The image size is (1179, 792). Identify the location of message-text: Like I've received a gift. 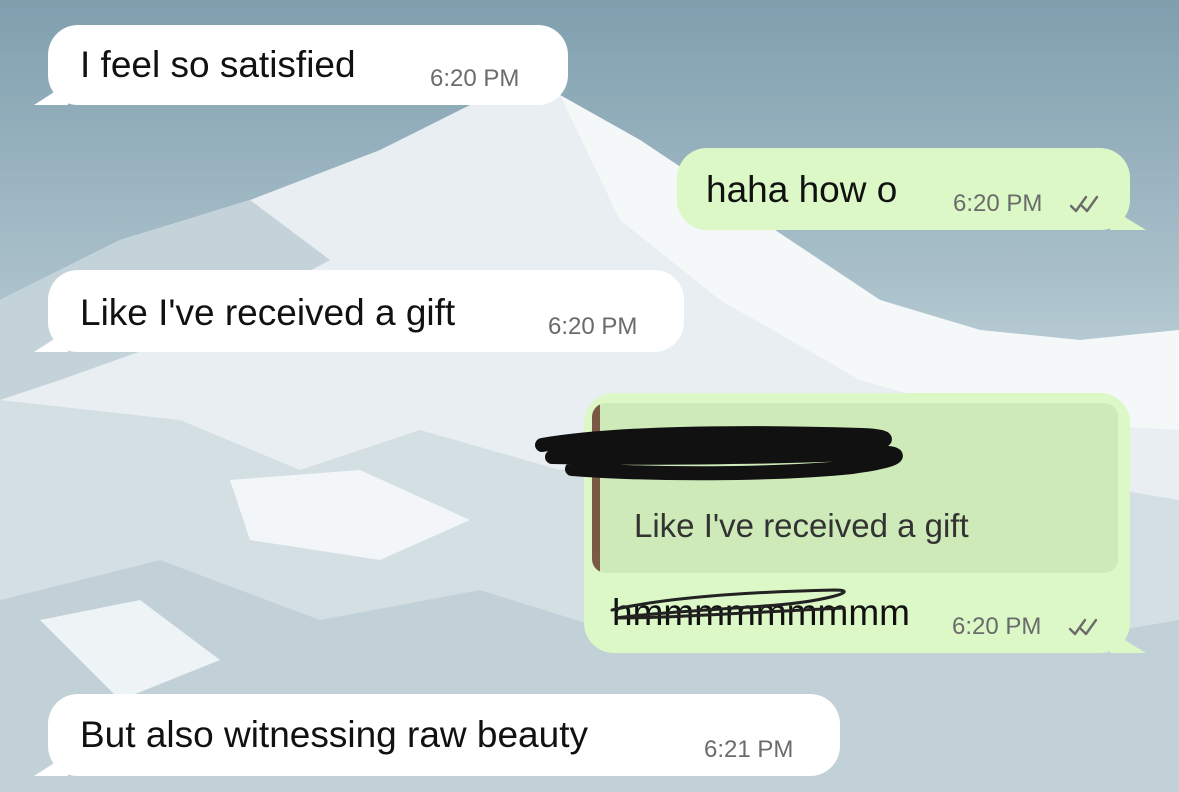
(268, 312).